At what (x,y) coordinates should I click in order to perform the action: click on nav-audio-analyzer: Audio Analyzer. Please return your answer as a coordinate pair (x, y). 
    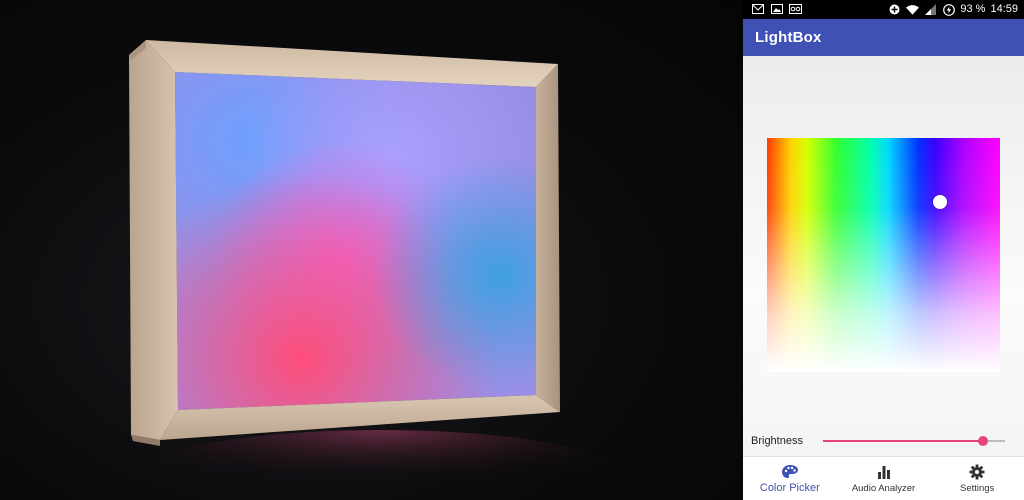
    Looking at the image, I should click on (884, 478).